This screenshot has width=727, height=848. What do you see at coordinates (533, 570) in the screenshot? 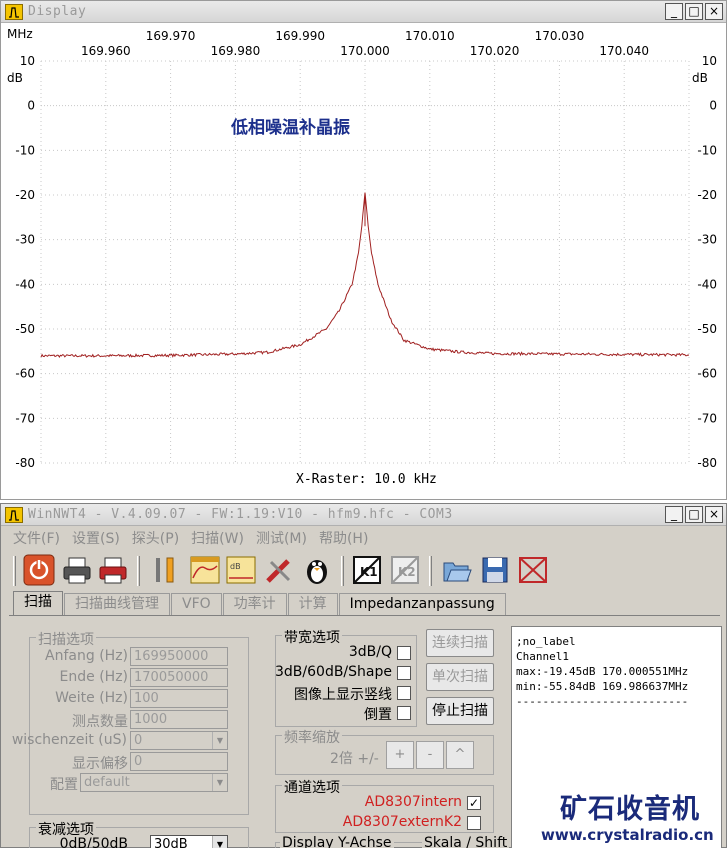
I see `marker-icon` at bounding box center [533, 570].